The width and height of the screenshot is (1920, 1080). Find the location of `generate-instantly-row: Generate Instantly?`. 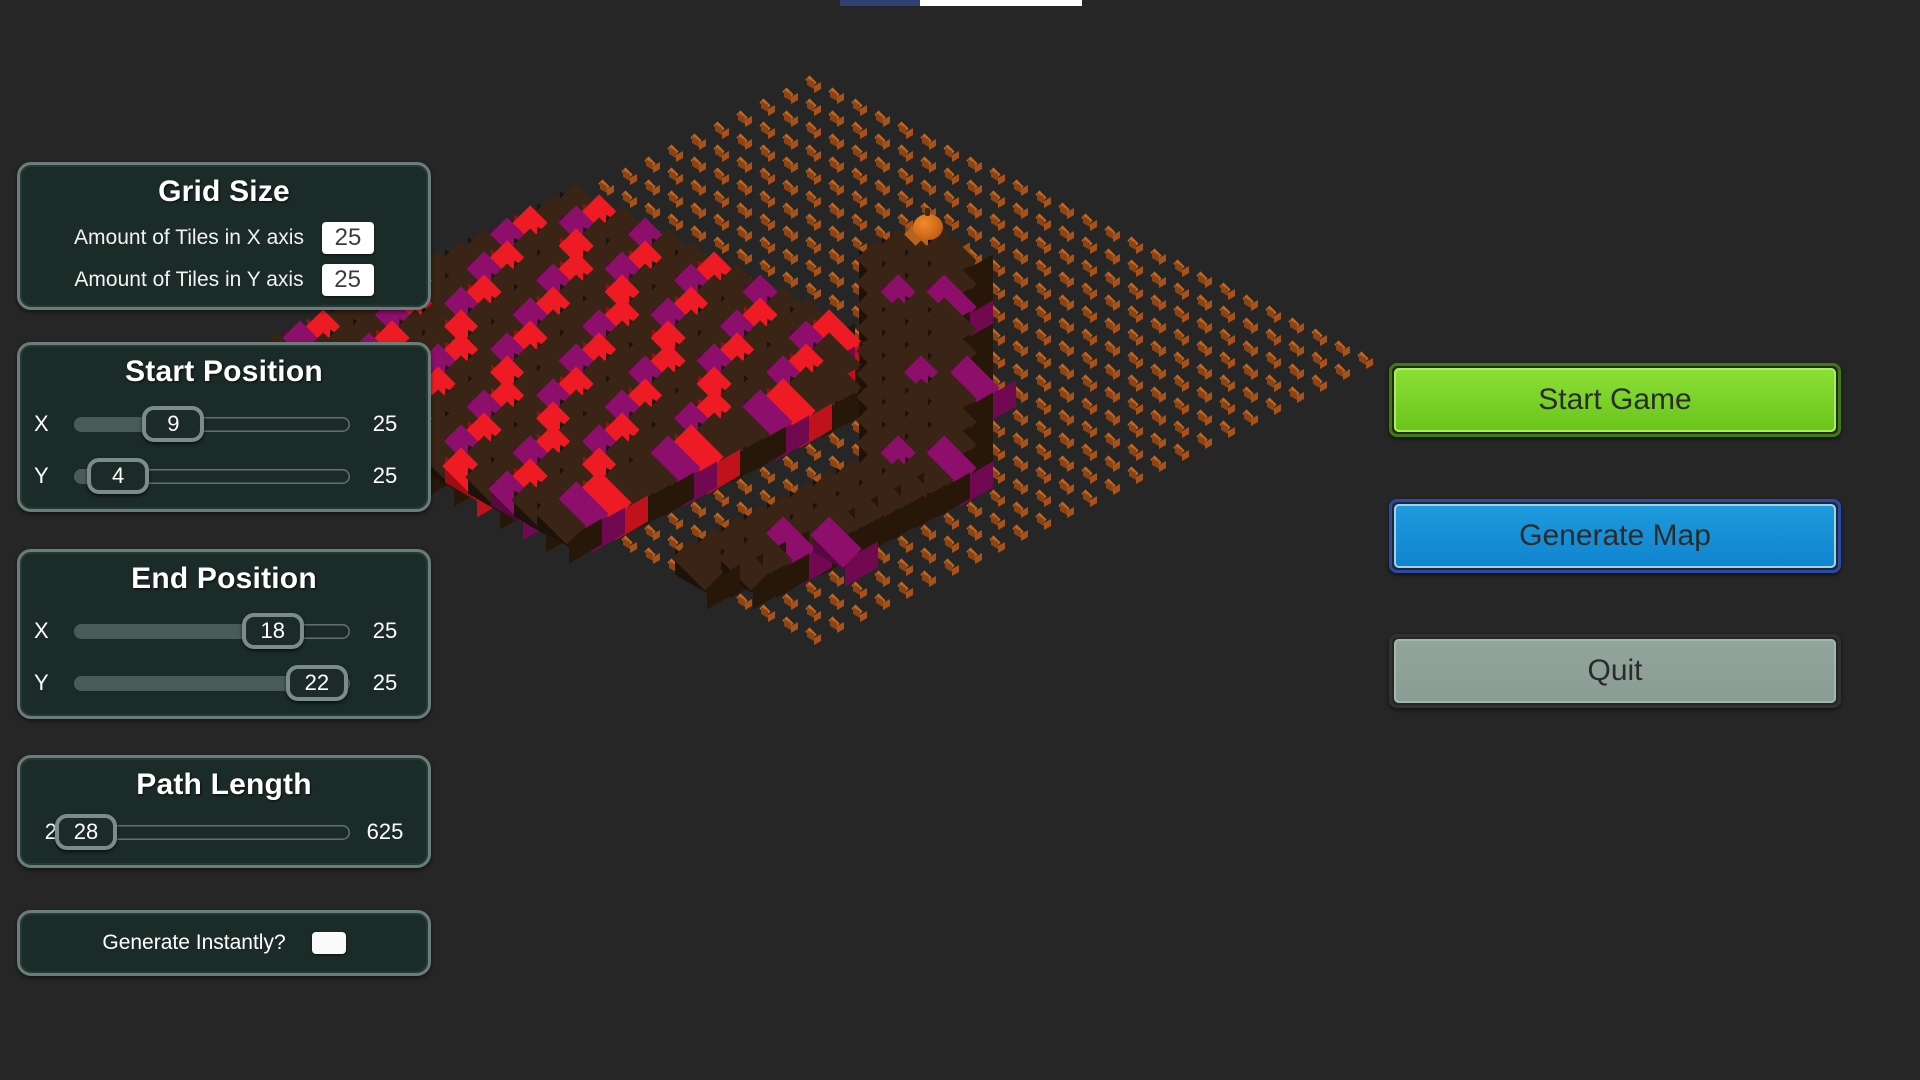

generate-instantly-row: Generate Instantly? is located at coordinates (224, 943).